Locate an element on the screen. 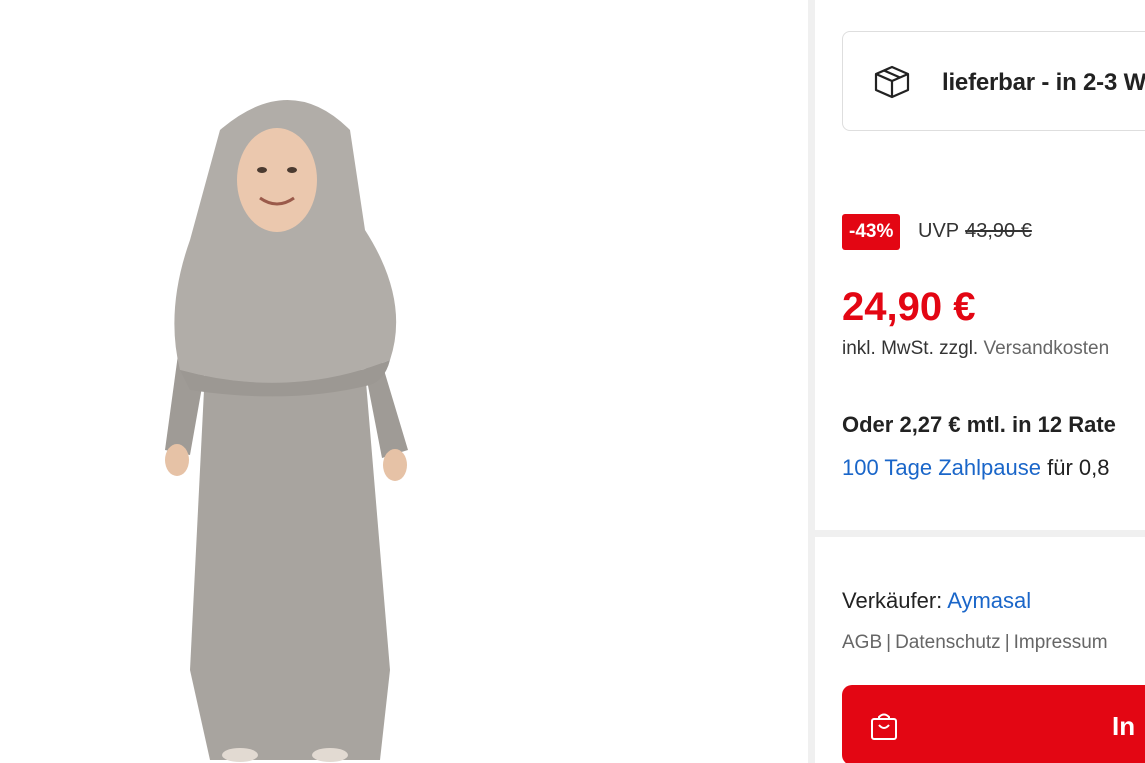  uvp-price: UVP 43,90 € is located at coordinates (975, 231).